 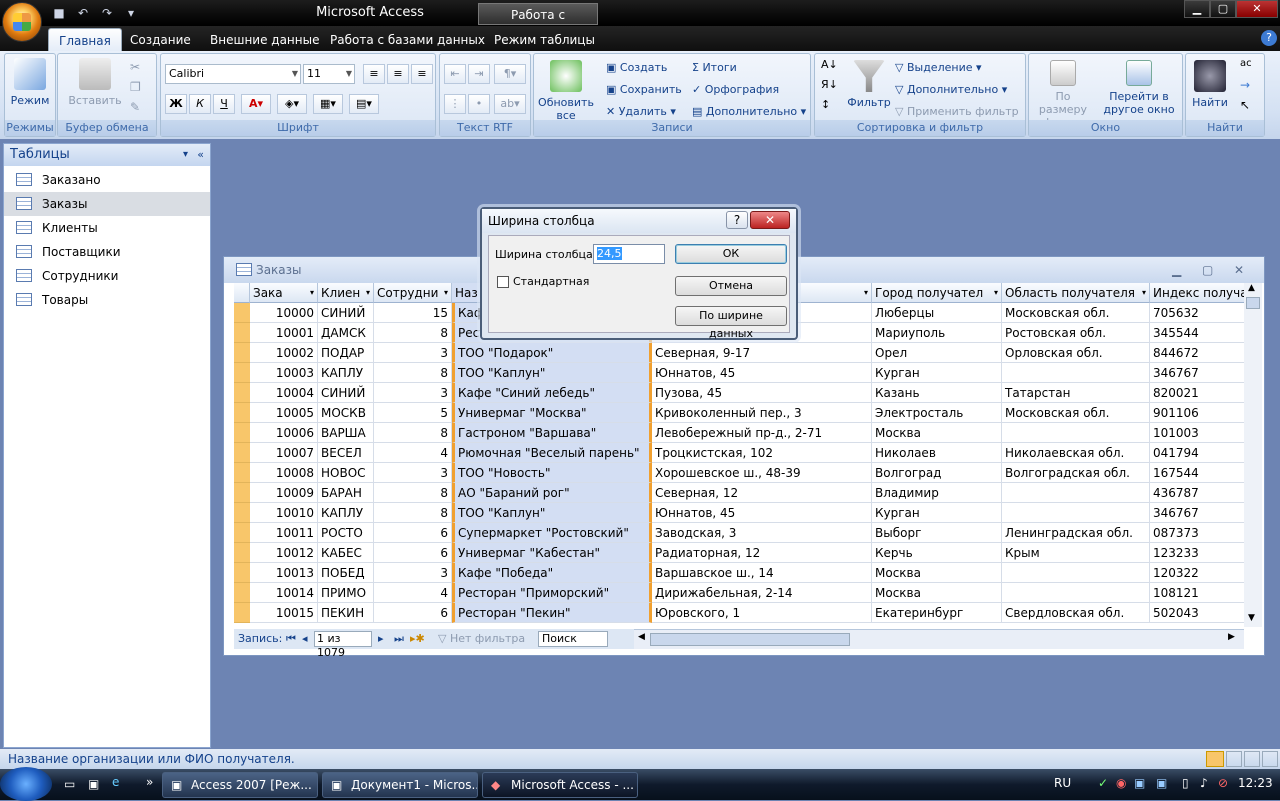 I want to click on maximize-icon: ▢, so click(x=1207, y=270).